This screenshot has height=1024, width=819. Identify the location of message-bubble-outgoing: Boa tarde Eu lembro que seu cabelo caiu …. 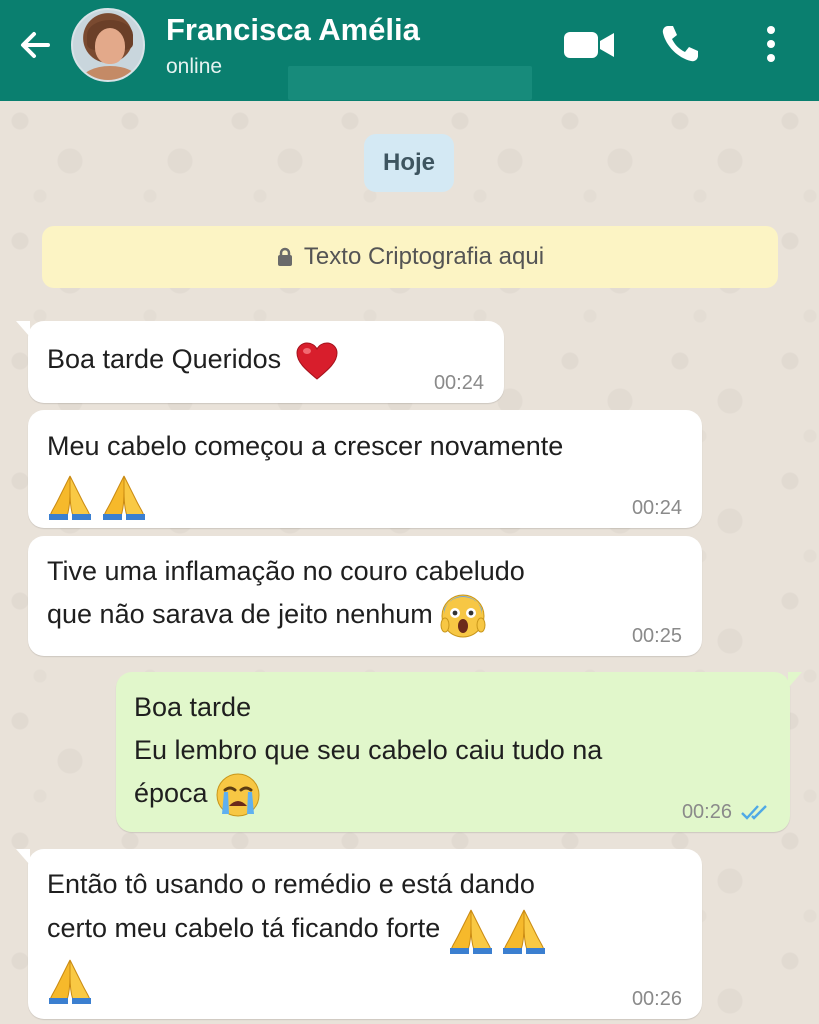
(459, 752).